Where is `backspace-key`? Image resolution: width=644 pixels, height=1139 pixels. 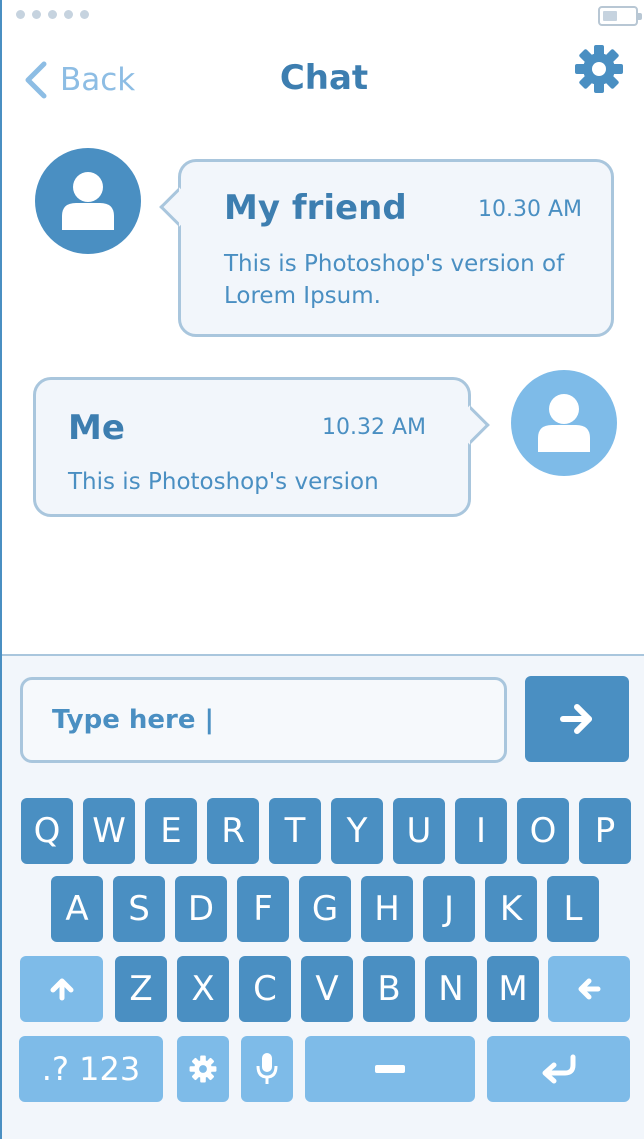
backspace-key is located at coordinates (589, 989).